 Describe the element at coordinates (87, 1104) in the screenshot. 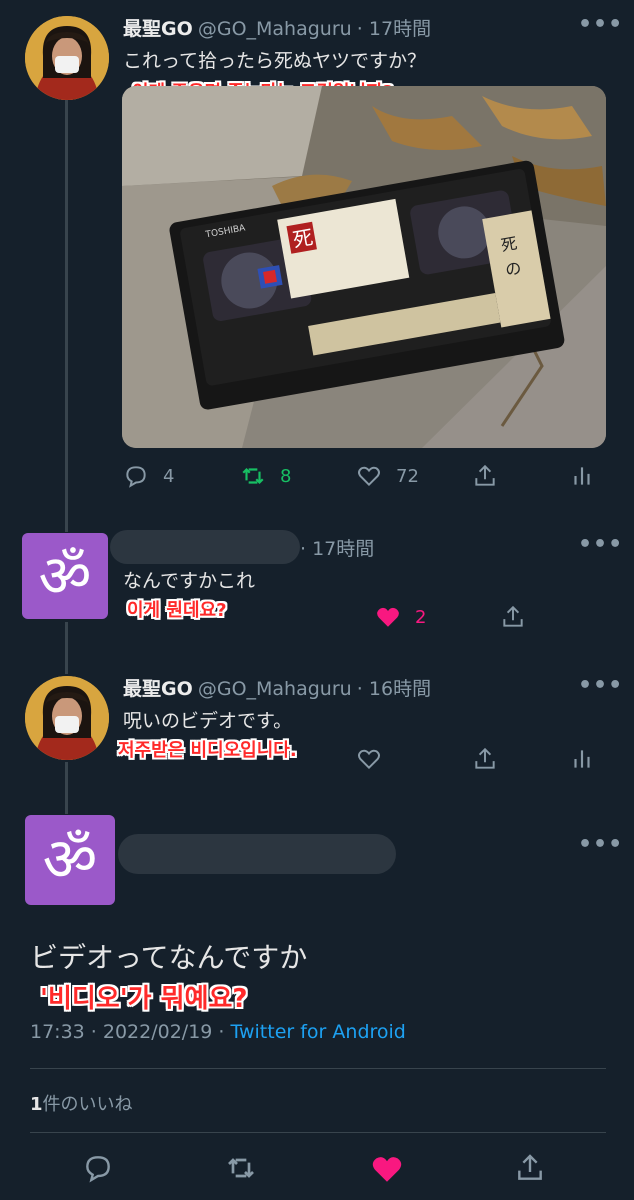

I see `likes-label: 件のいいね` at that location.